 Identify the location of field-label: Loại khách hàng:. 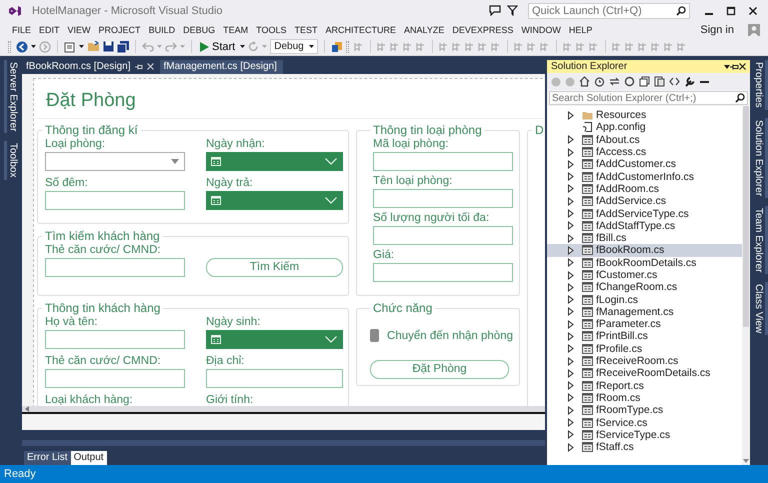
(89, 399).